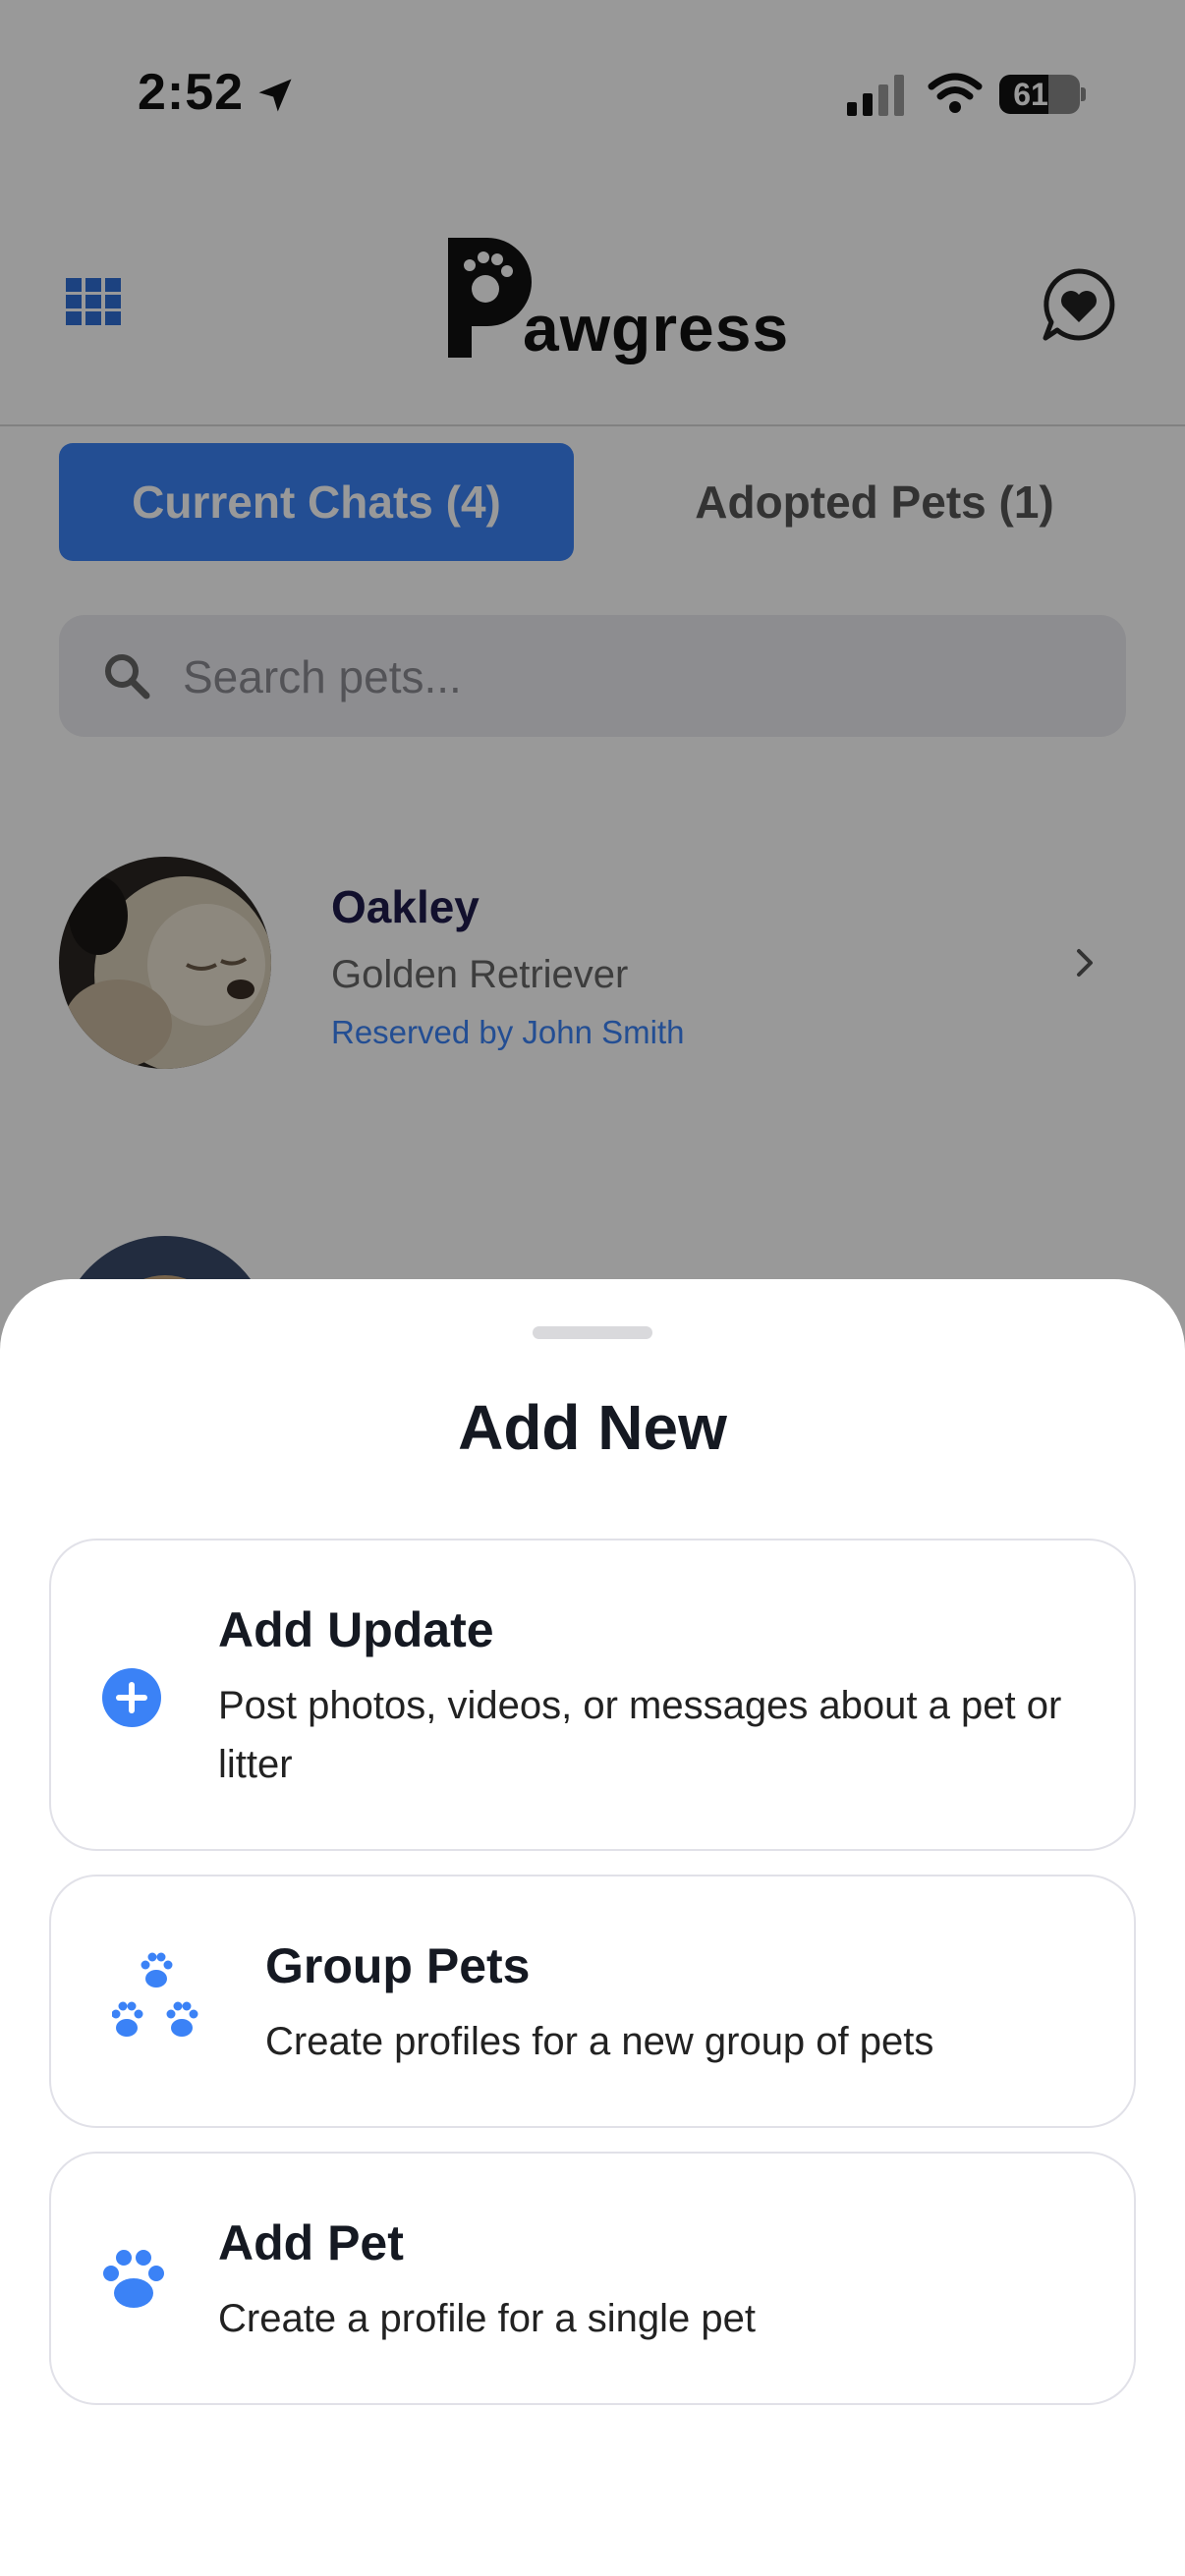  What do you see at coordinates (487, 2318) in the screenshot?
I see `option-description: Create a profile for a single pet` at bounding box center [487, 2318].